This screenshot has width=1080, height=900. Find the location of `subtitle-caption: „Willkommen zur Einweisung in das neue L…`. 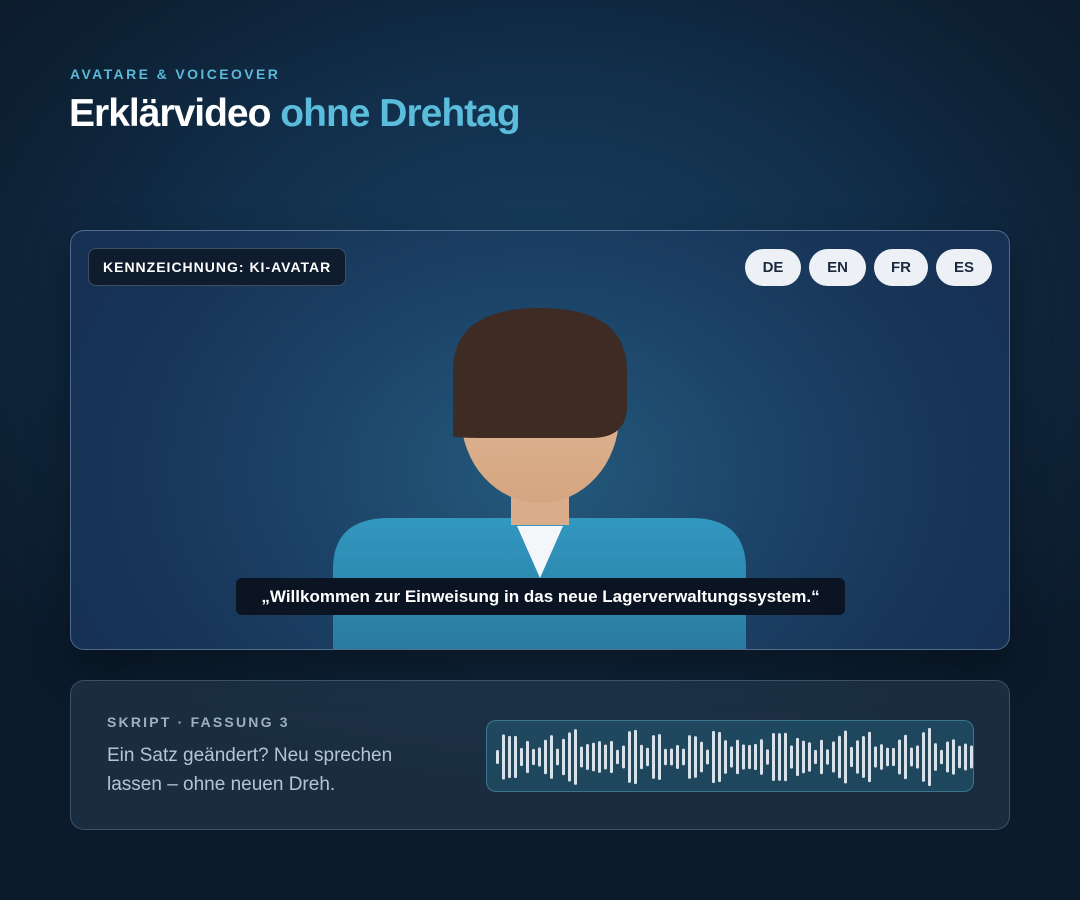

subtitle-caption: „Willkommen zur Einweisung in das neue L… is located at coordinates (540, 596).